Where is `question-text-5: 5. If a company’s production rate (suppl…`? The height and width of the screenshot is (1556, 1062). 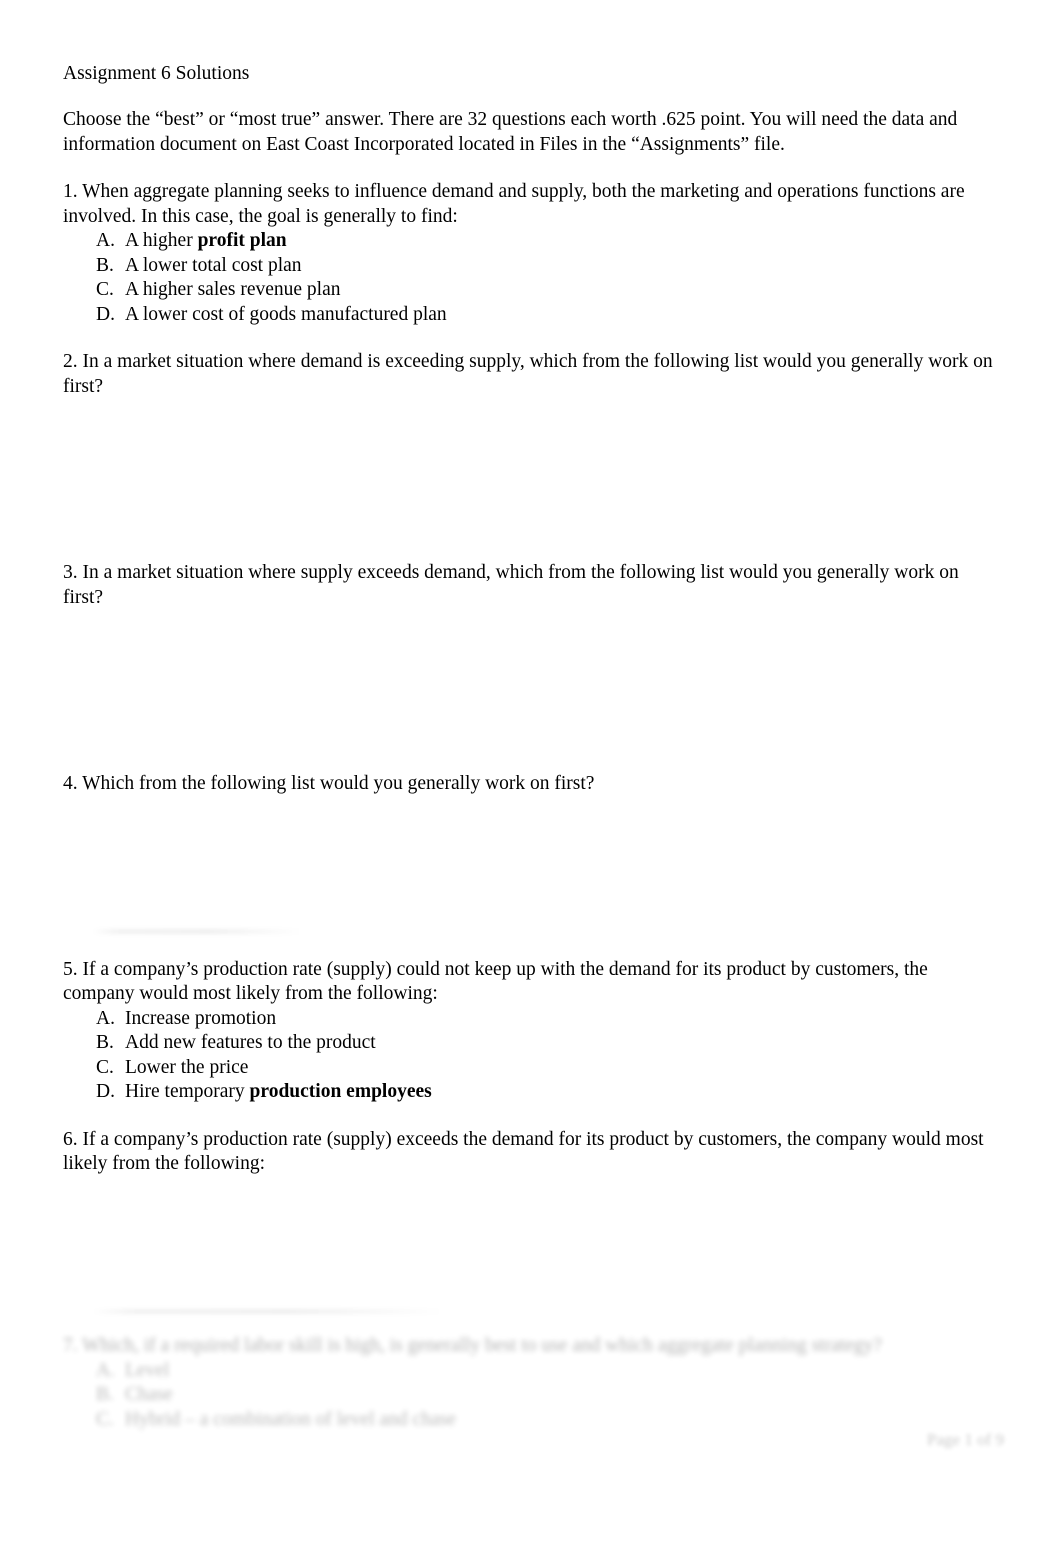
question-text-5: 5. If a company’s production rate (suppl… is located at coordinates (495, 981).